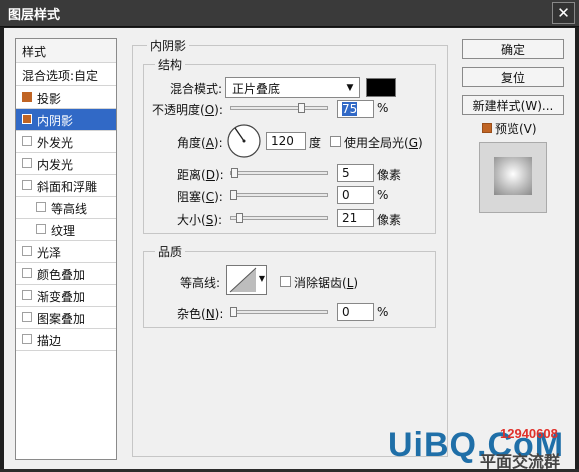  Describe the element at coordinates (513, 49) in the screenshot. I see `ok-button: 确定` at that location.